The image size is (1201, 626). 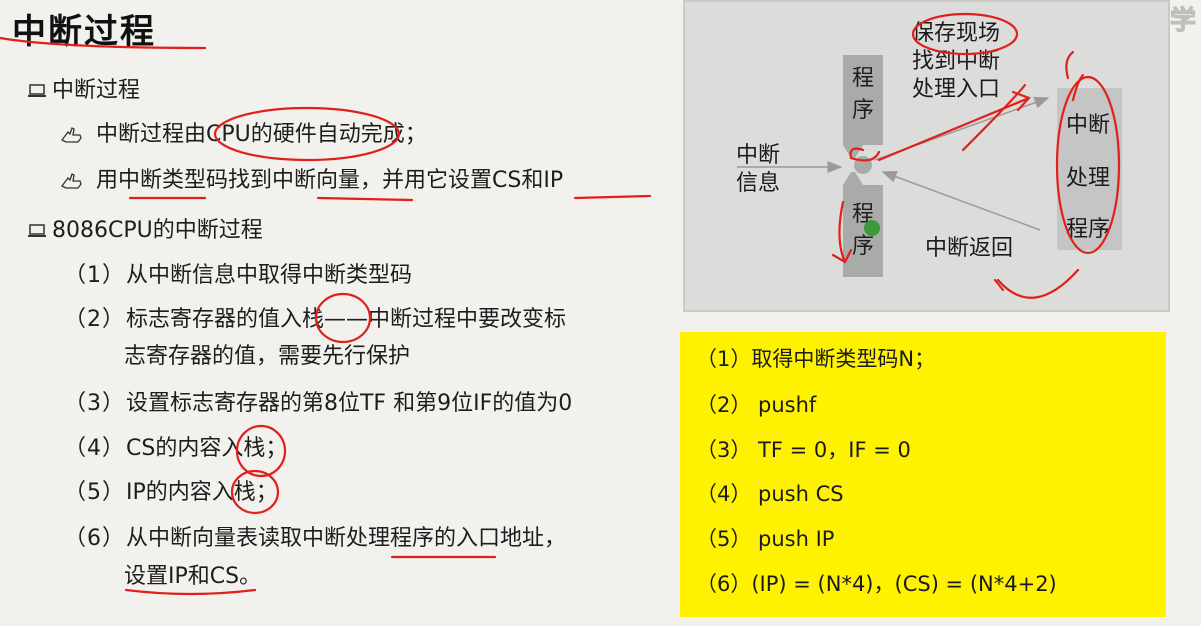 What do you see at coordinates (756, 405) in the screenshot?
I see `summary-line: （2） pushf` at bounding box center [756, 405].